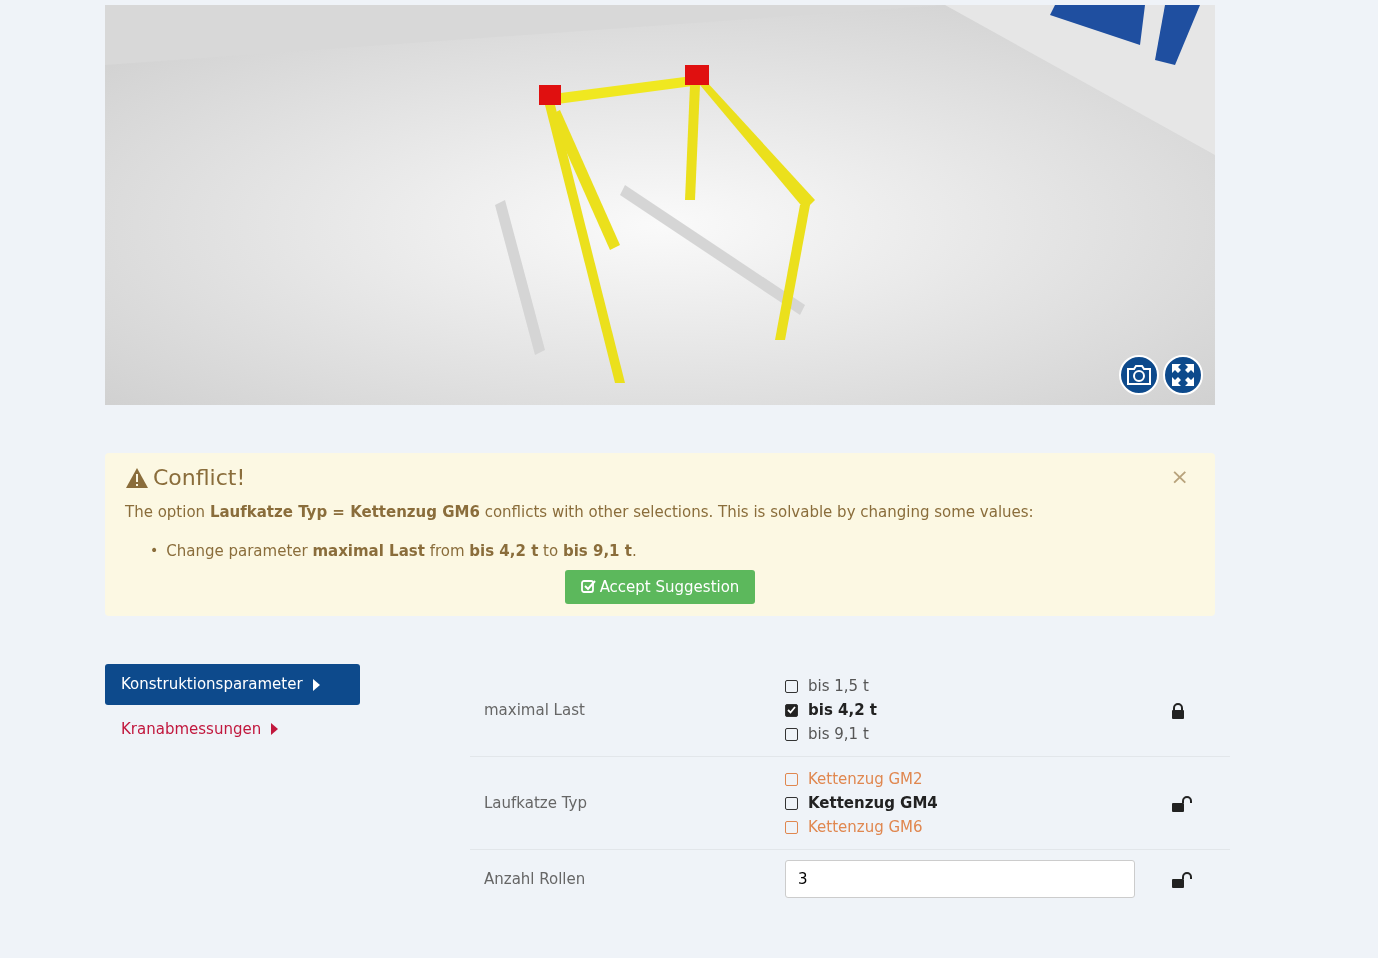 This screenshot has height=958, width=1378. I want to click on option-label: bis 4,2 t, so click(842, 710).